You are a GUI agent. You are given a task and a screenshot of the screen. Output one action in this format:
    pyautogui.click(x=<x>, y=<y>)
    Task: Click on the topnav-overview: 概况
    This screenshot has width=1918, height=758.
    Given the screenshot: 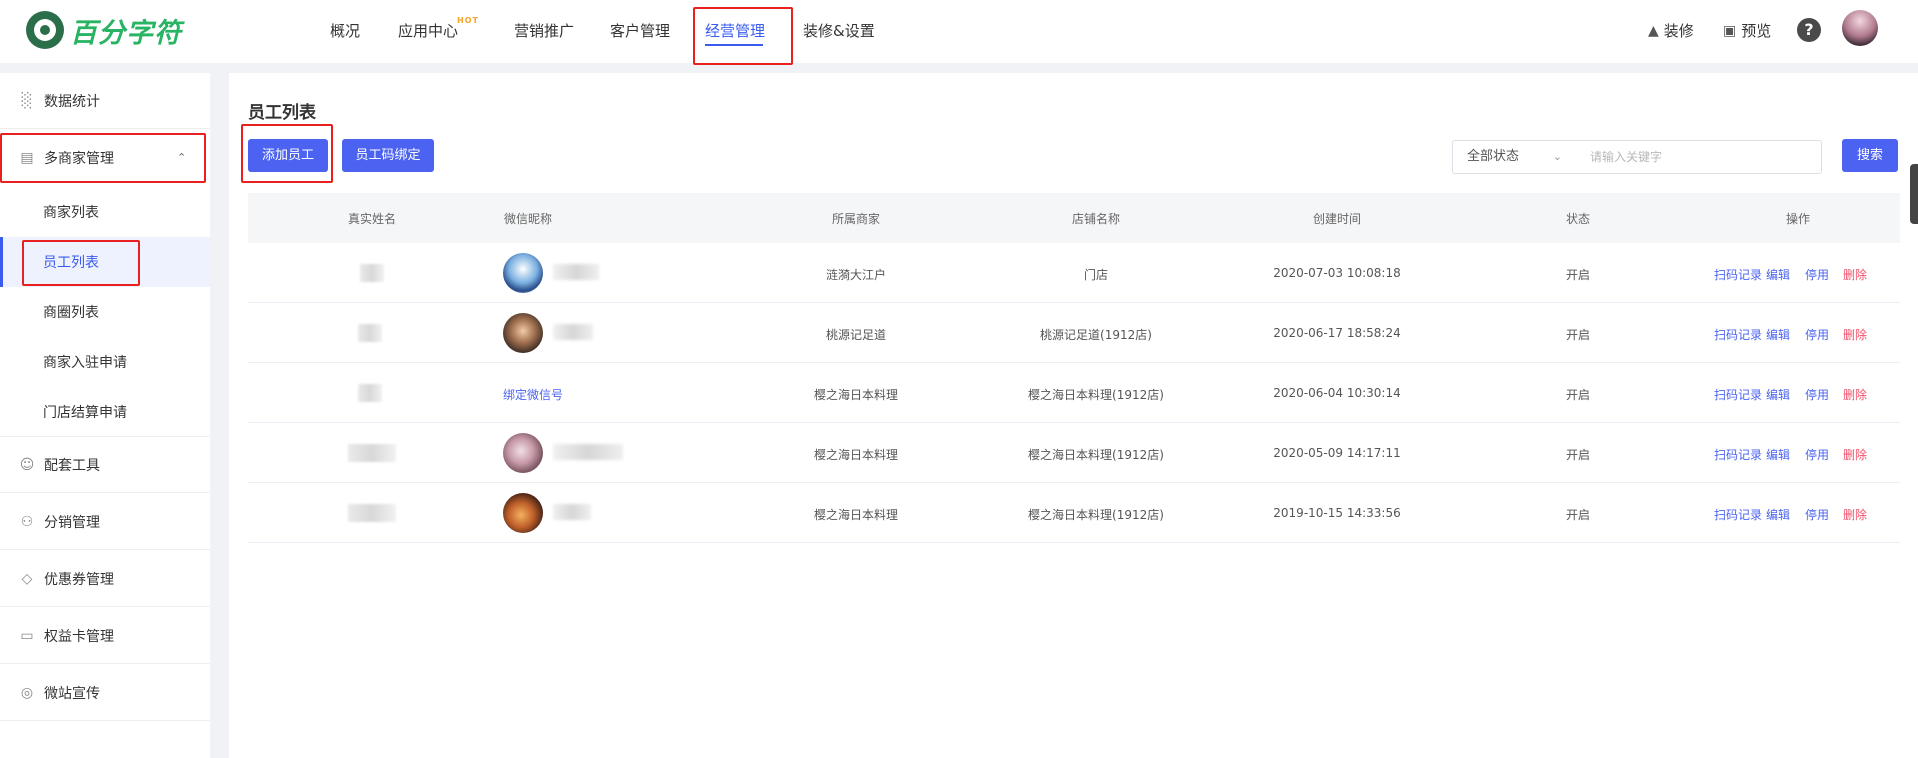 What is the action you would take?
    pyautogui.click(x=345, y=30)
    